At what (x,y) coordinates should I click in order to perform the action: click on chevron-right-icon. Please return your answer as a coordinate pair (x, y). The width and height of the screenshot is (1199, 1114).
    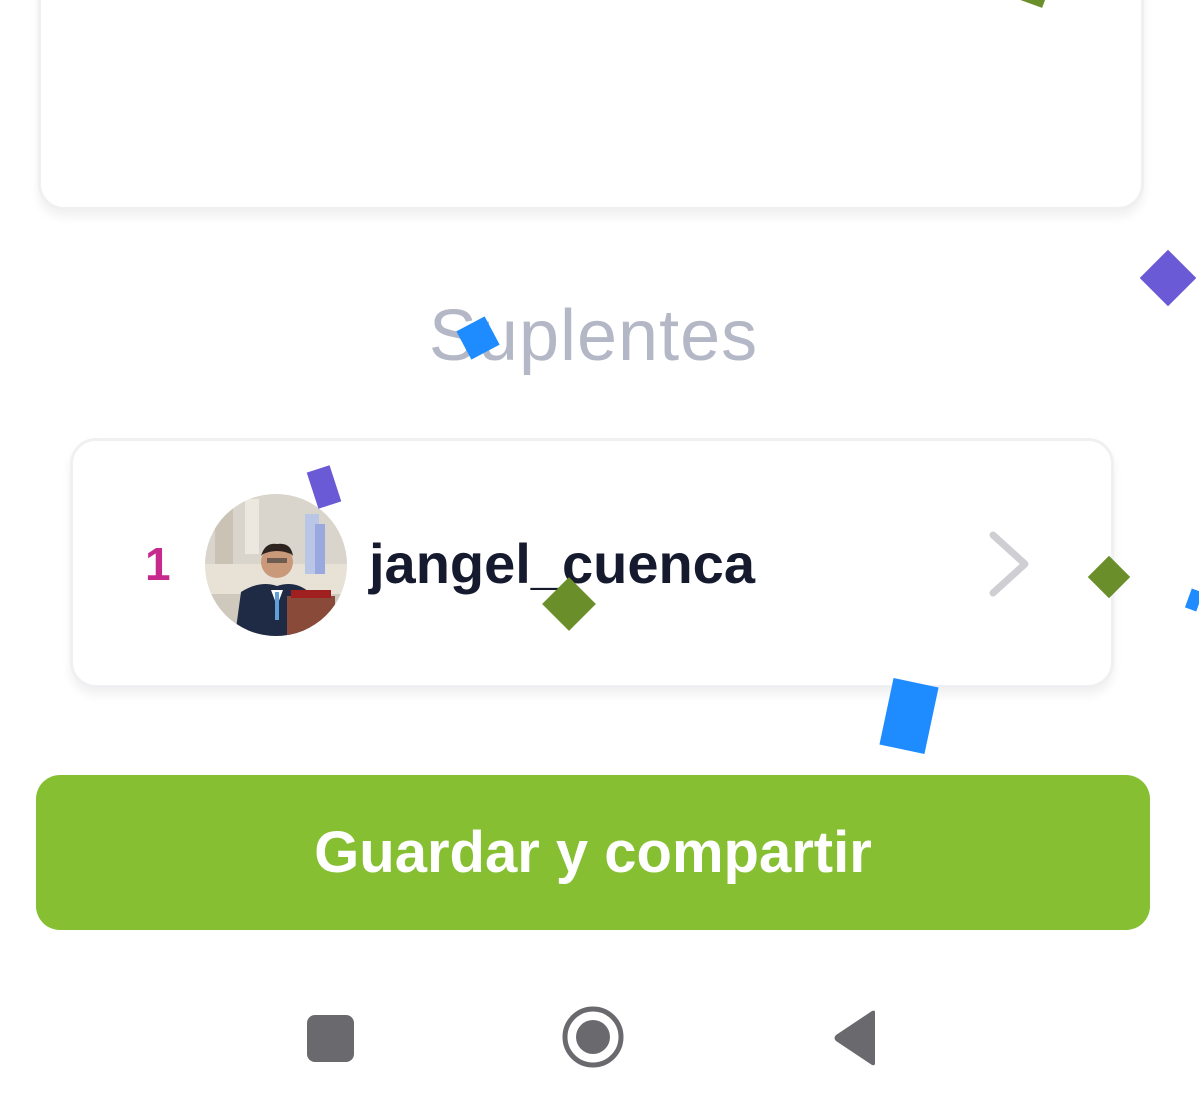
    Looking at the image, I should click on (1009, 564).